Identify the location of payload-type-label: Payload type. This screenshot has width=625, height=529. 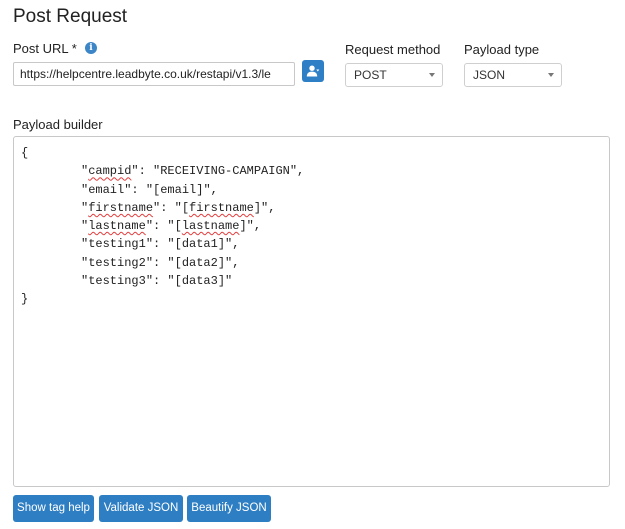
(502, 49).